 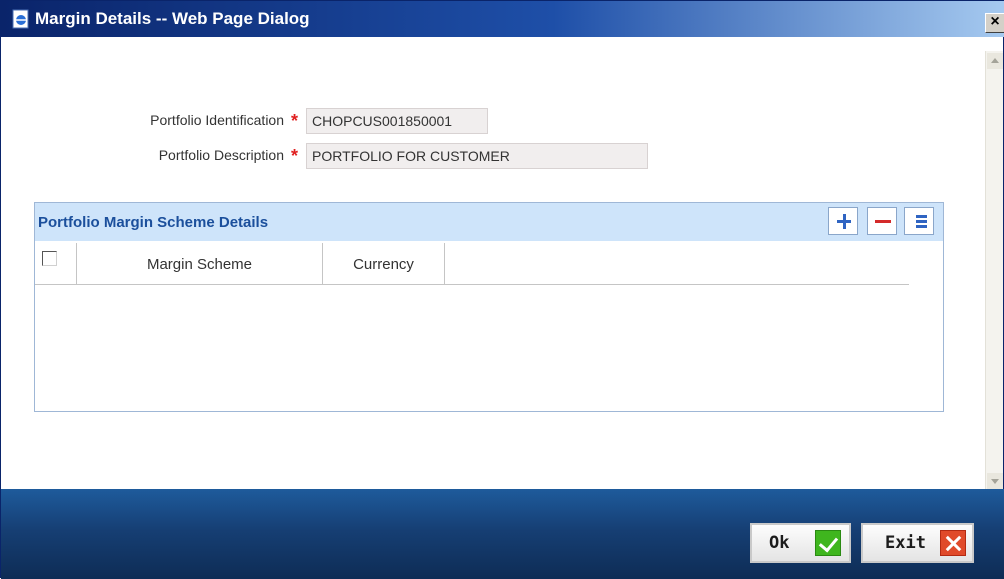 What do you see at coordinates (49, 258) in the screenshot?
I see `select-all-checkbox` at bounding box center [49, 258].